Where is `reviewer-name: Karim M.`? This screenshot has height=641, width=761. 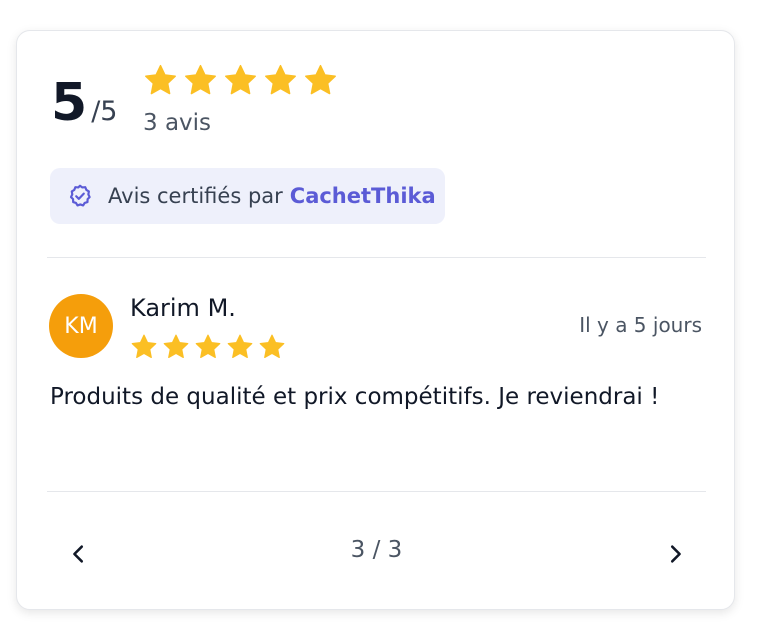 reviewer-name: Karim M. is located at coordinates (183, 308).